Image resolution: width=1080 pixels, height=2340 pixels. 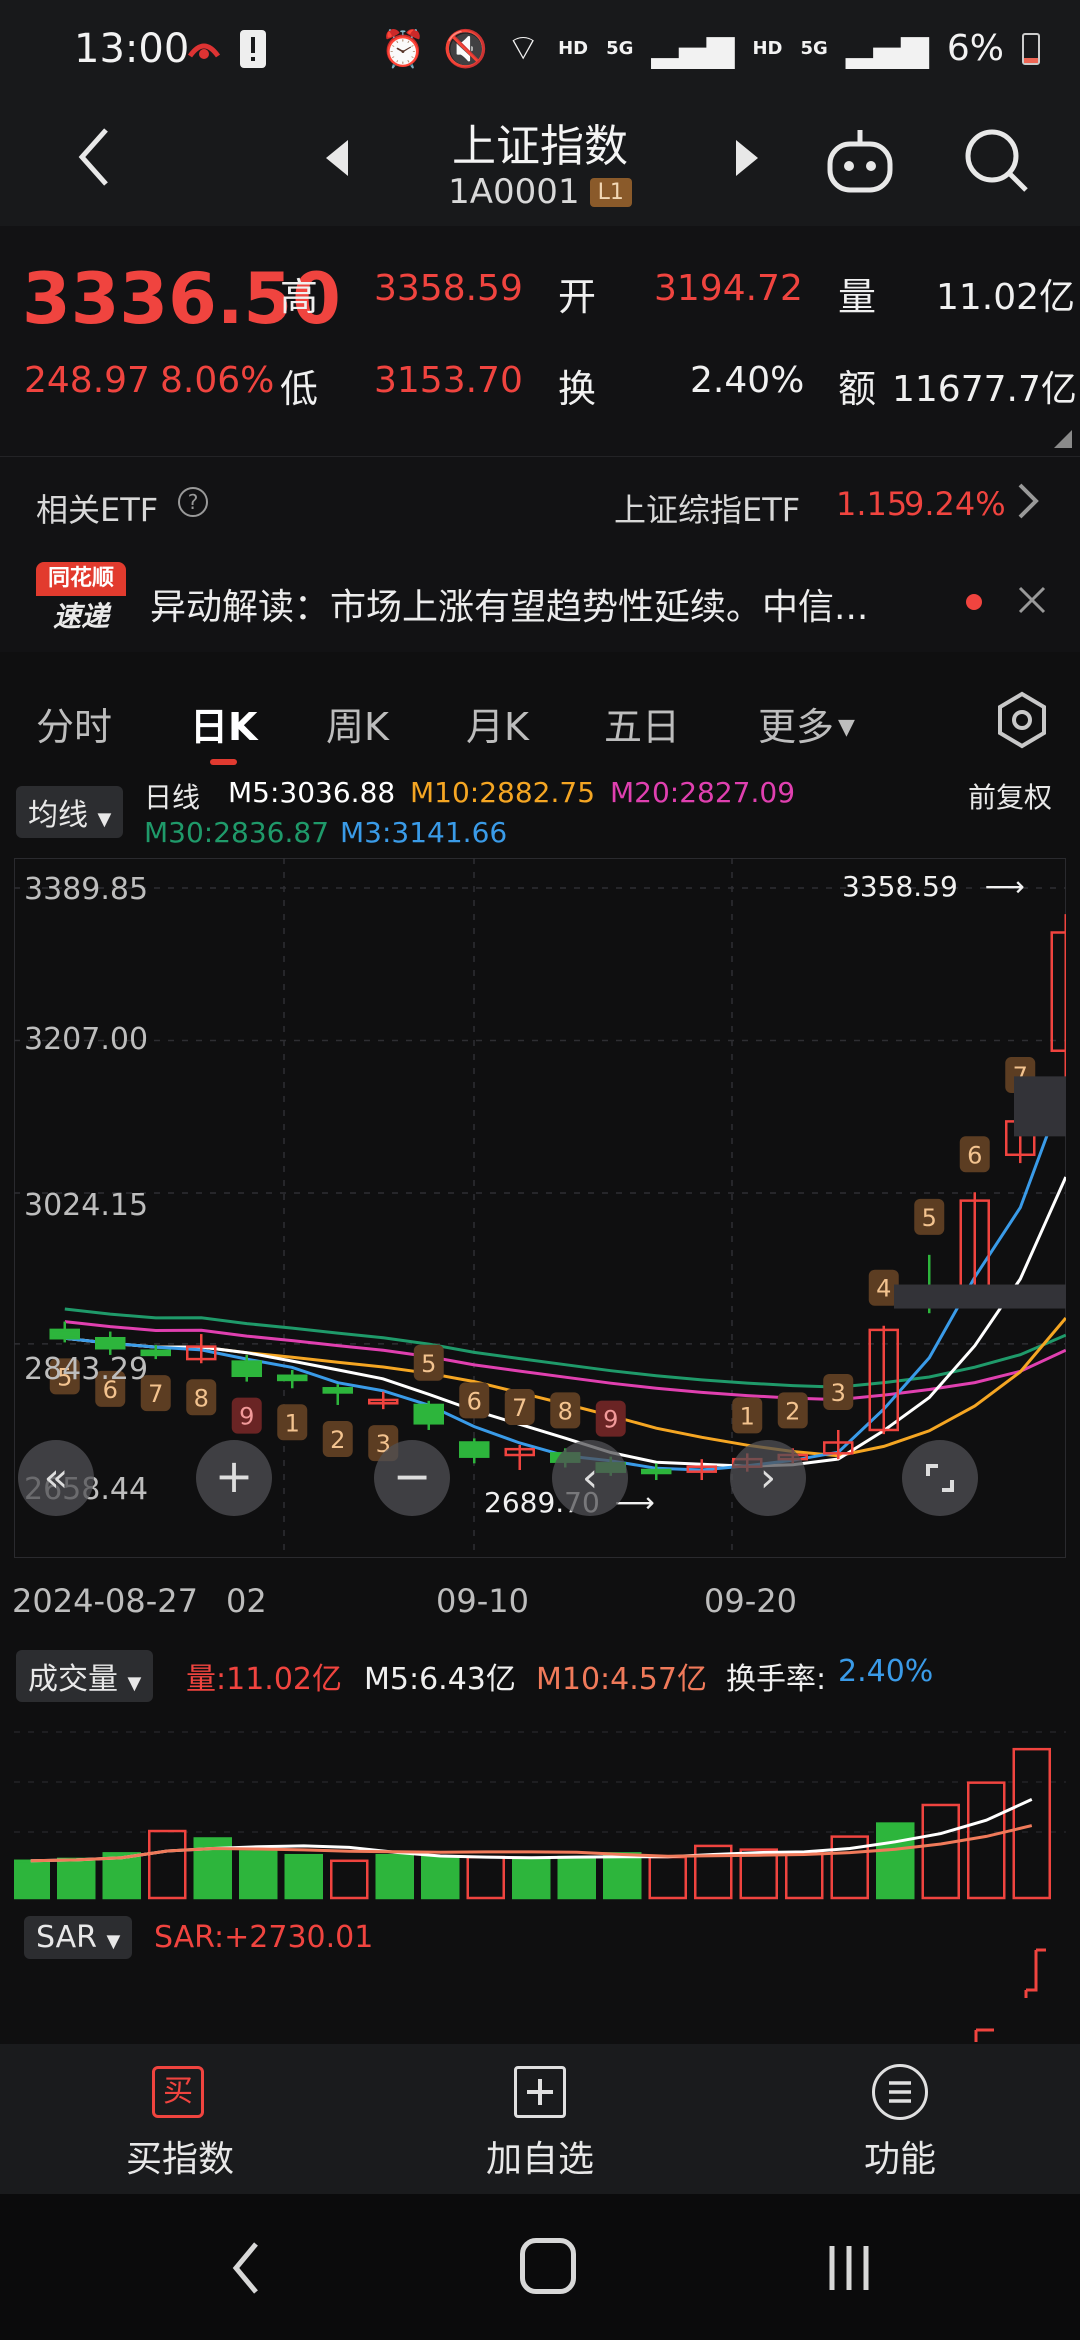 What do you see at coordinates (1004, 886) in the screenshot?
I see `arrow-right-icon: ⟶` at bounding box center [1004, 886].